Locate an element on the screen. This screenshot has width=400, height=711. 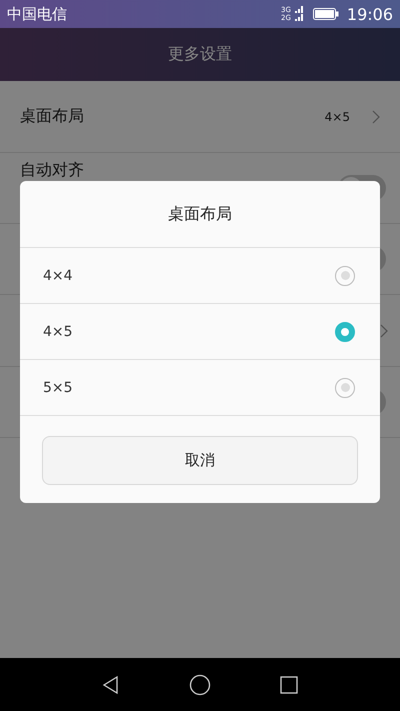
page-title: 更多设置 is located at coordinates (200, 54).